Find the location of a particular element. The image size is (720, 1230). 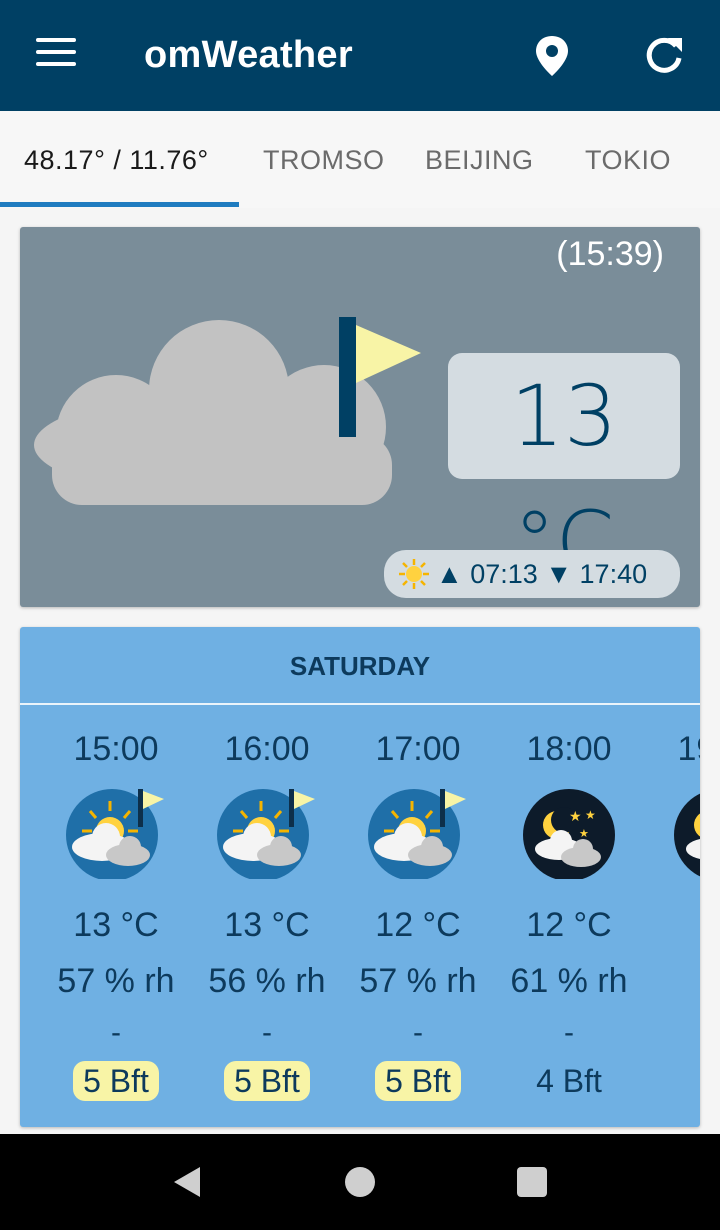

forecast-humidity: 56 % rh is located at coordinates (267, 981).